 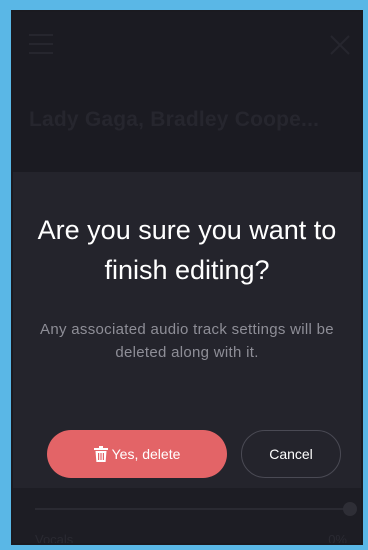 What do you see at coordinates (187, 47) in the screenshot?
I see `top-bar` at bounding box center [187, 47].